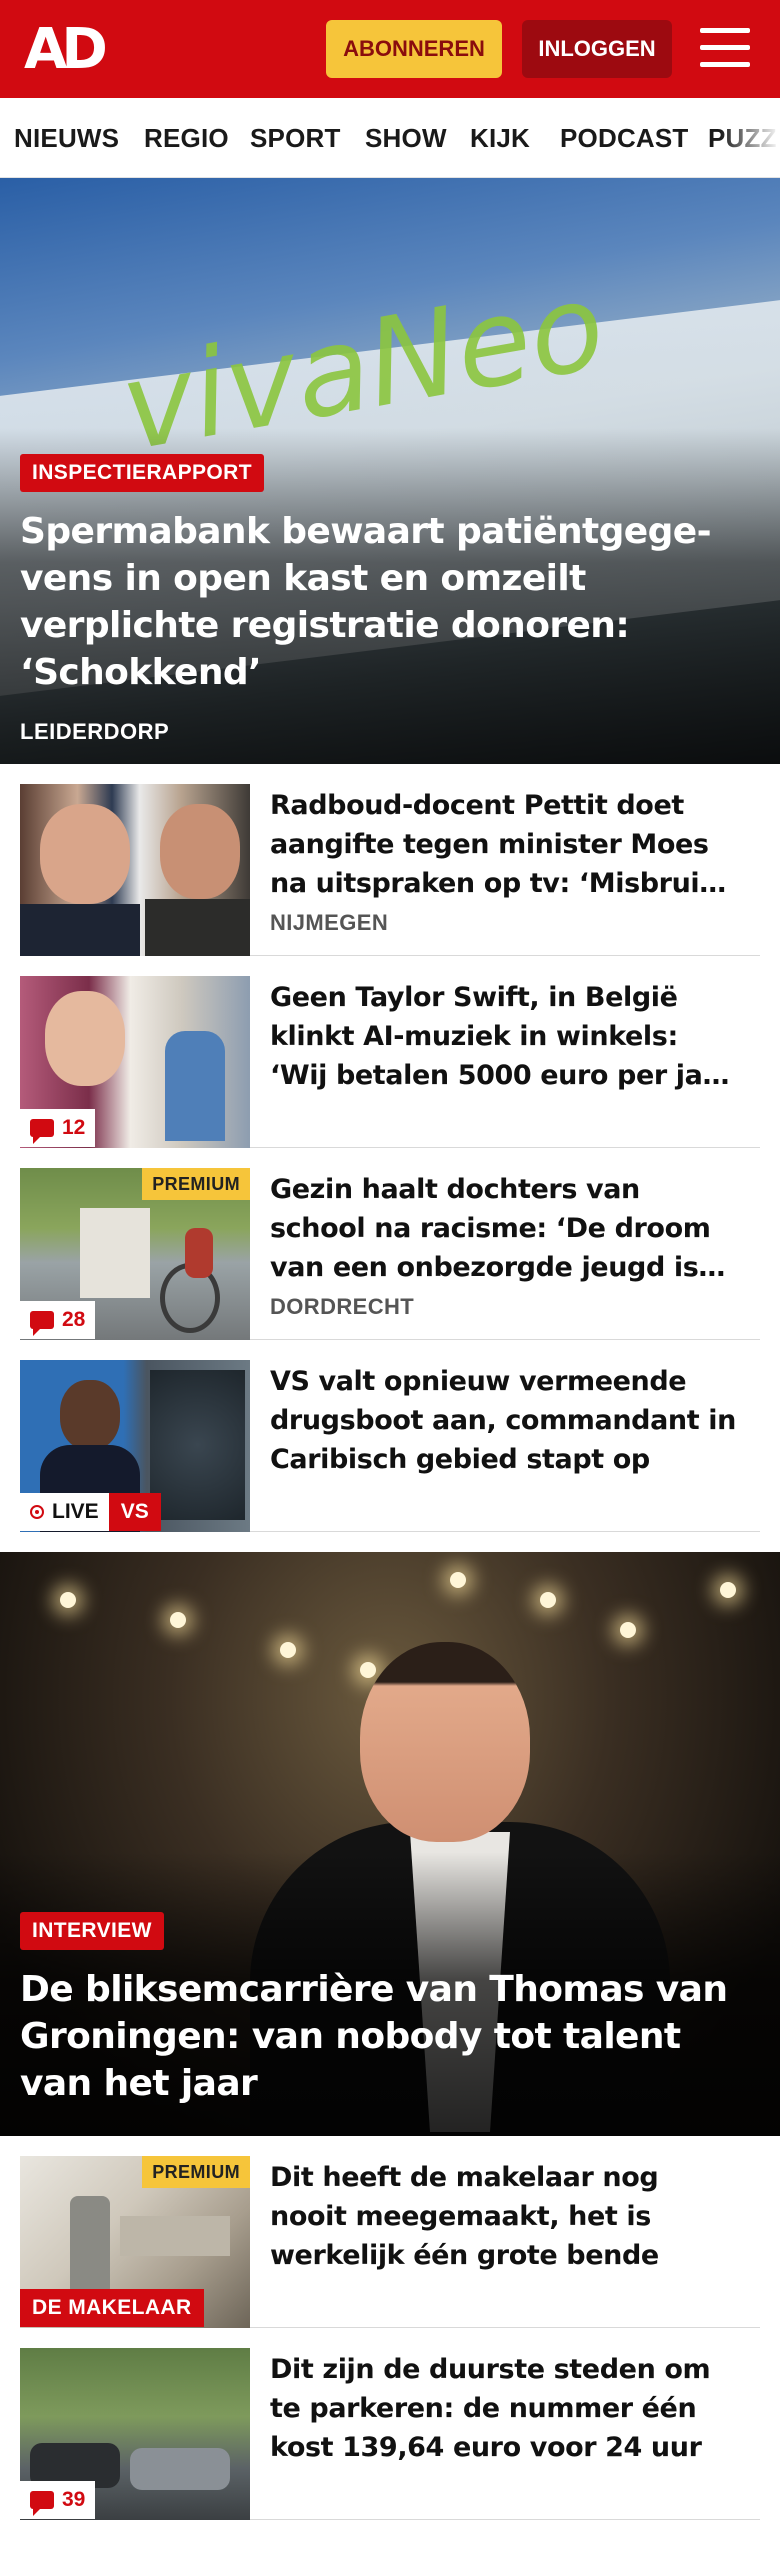  What do you see at coordinates (58, 1128) in the screenshot?
I see `comment-count-badge: 12` at bounding box center [58, 1128].